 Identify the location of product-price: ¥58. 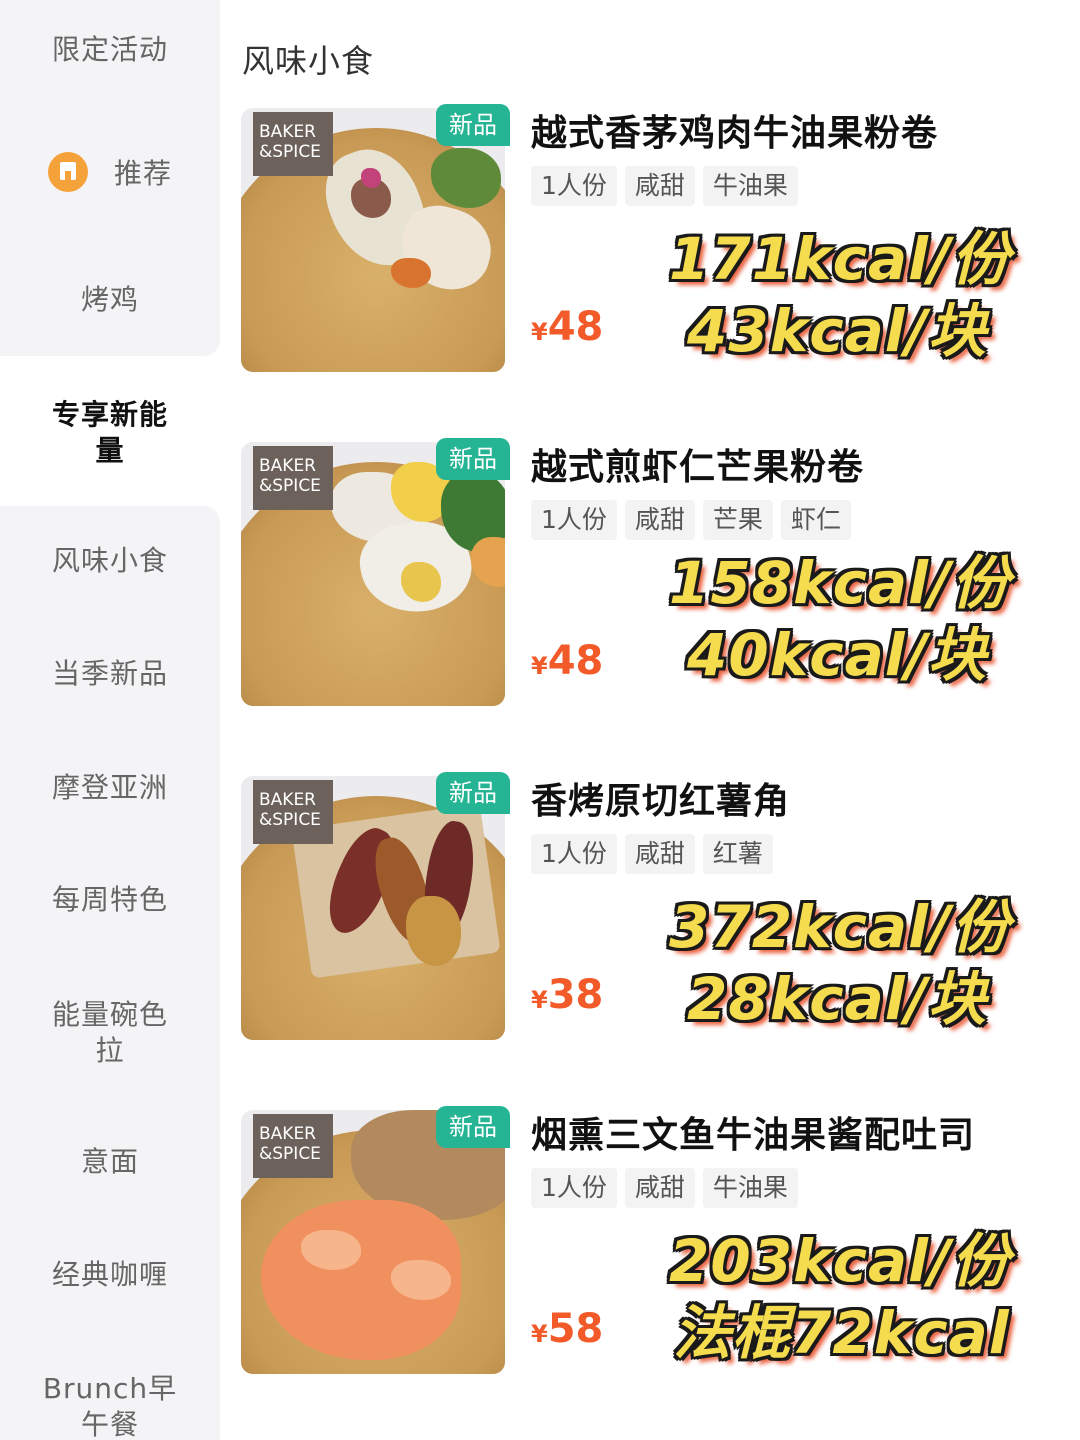
(567, 1329).